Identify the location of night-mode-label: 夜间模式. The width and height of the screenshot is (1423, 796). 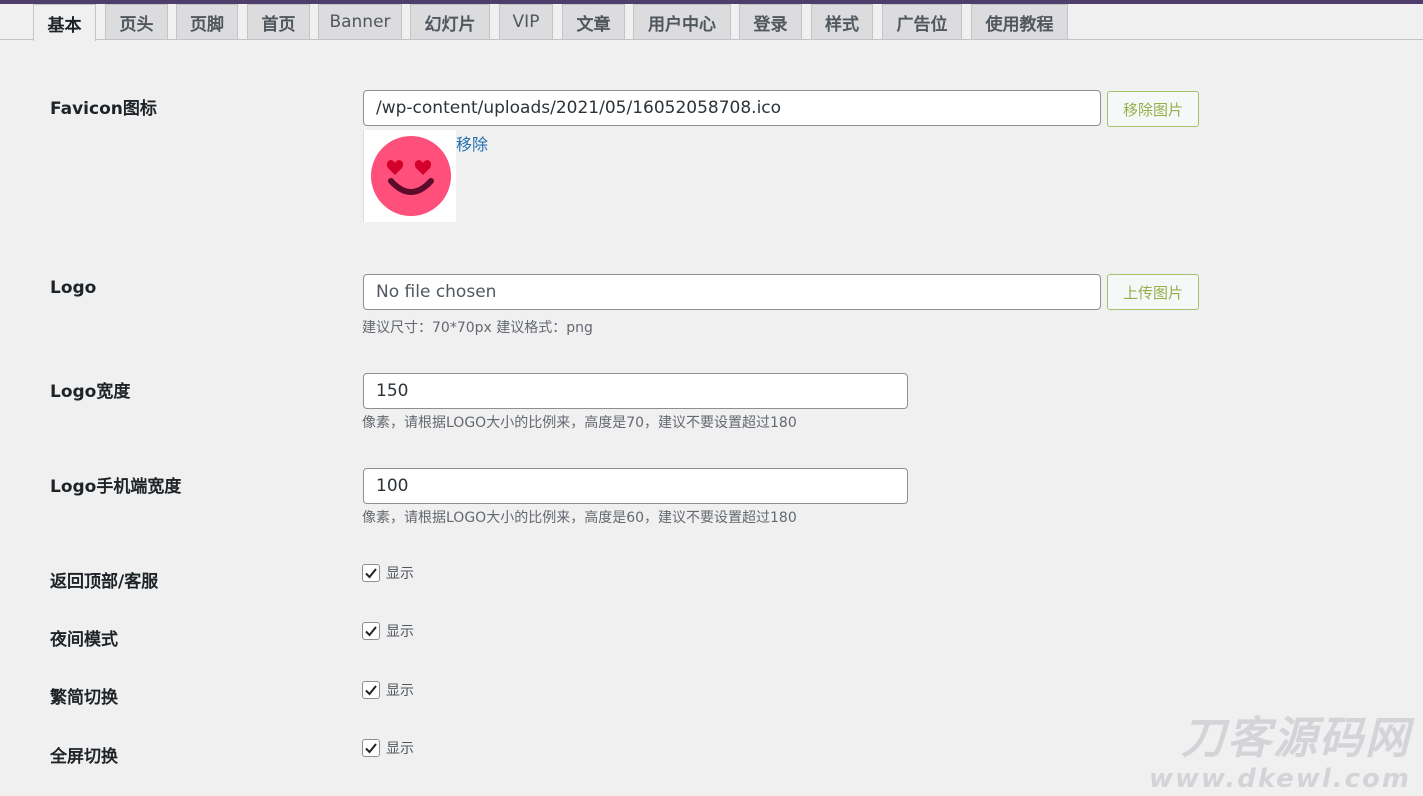
(84, 640).